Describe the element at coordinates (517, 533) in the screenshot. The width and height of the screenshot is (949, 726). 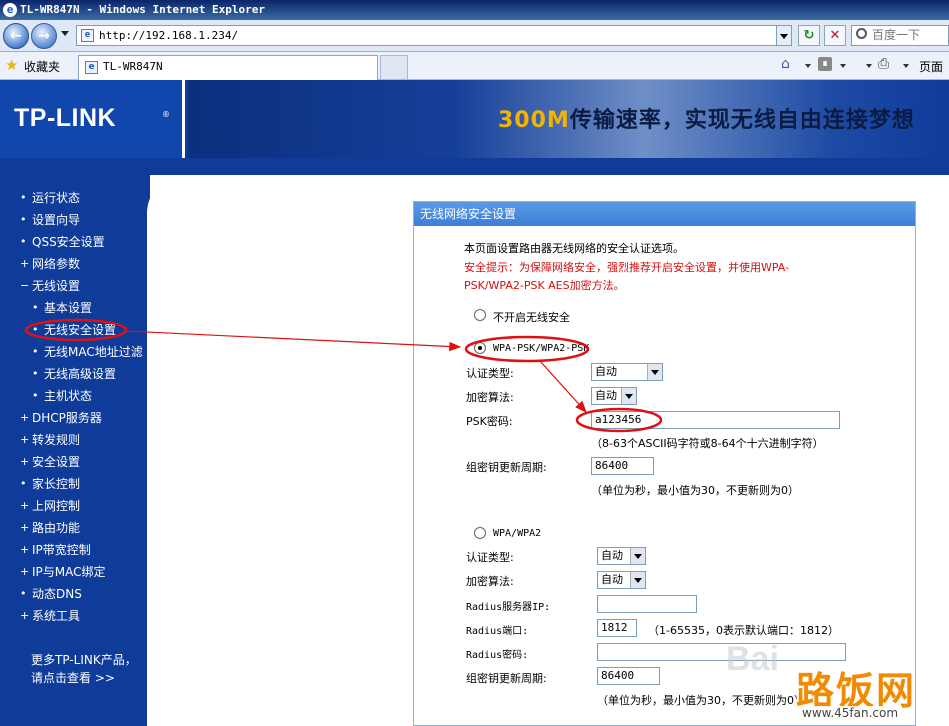
I see `label-wpa-enterprise: WPA/WPA2` at that location.